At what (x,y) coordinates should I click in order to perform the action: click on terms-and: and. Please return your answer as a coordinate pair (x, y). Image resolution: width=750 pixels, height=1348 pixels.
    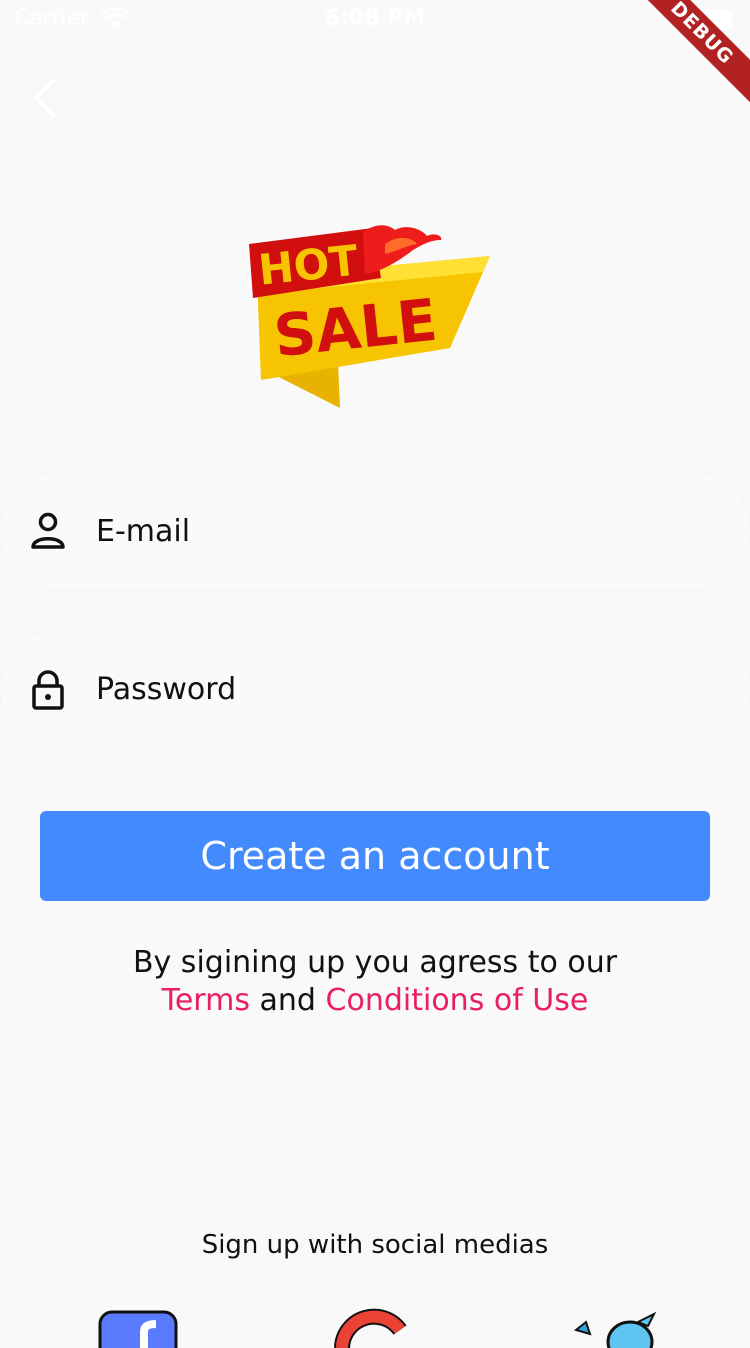
    Looking at the image, I should click on (287, 1000).